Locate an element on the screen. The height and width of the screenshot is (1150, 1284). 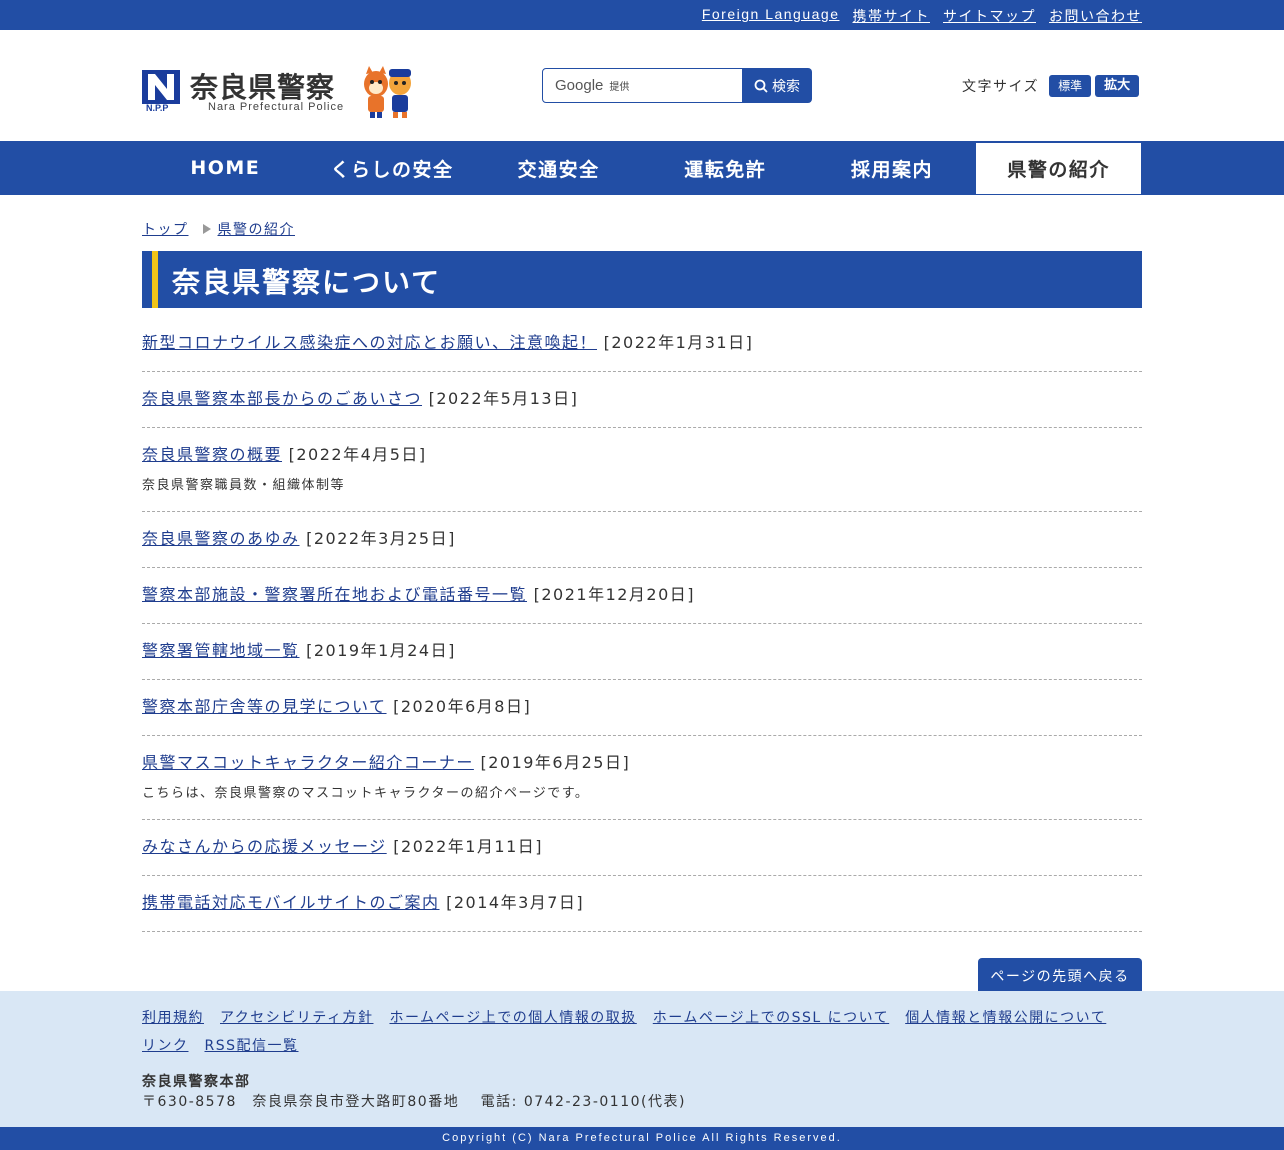
nav-home: HOME is located at coordinates (225, 168).